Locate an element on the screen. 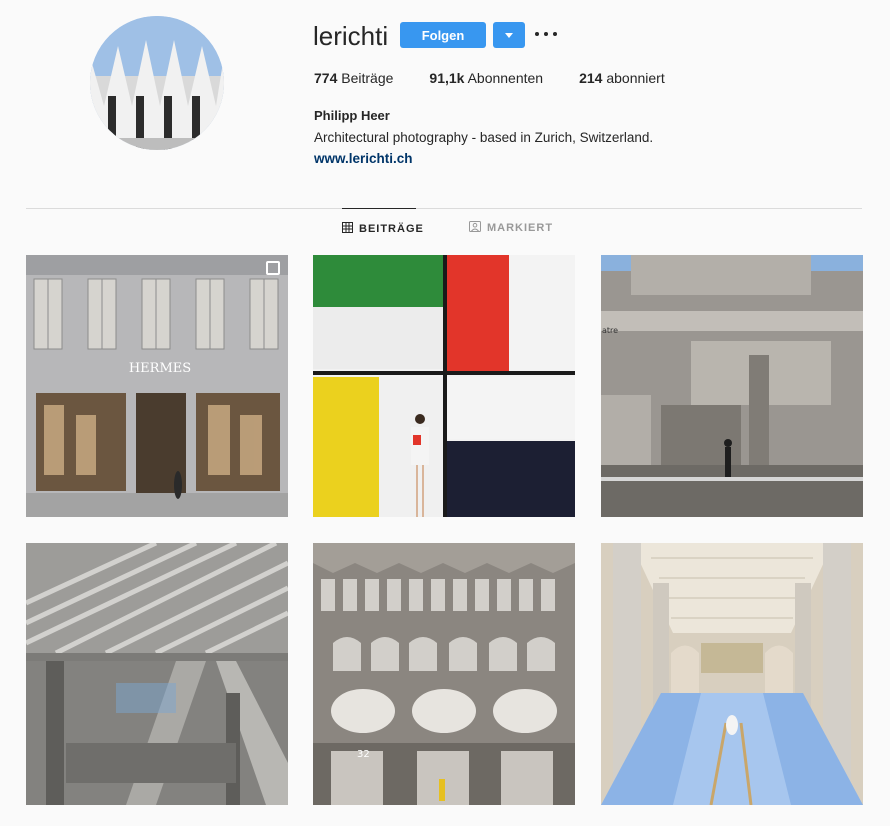 The width and height of the screenshot is (890, 826). following-stat: 214 abonniert is located at coordinates (622, 78).